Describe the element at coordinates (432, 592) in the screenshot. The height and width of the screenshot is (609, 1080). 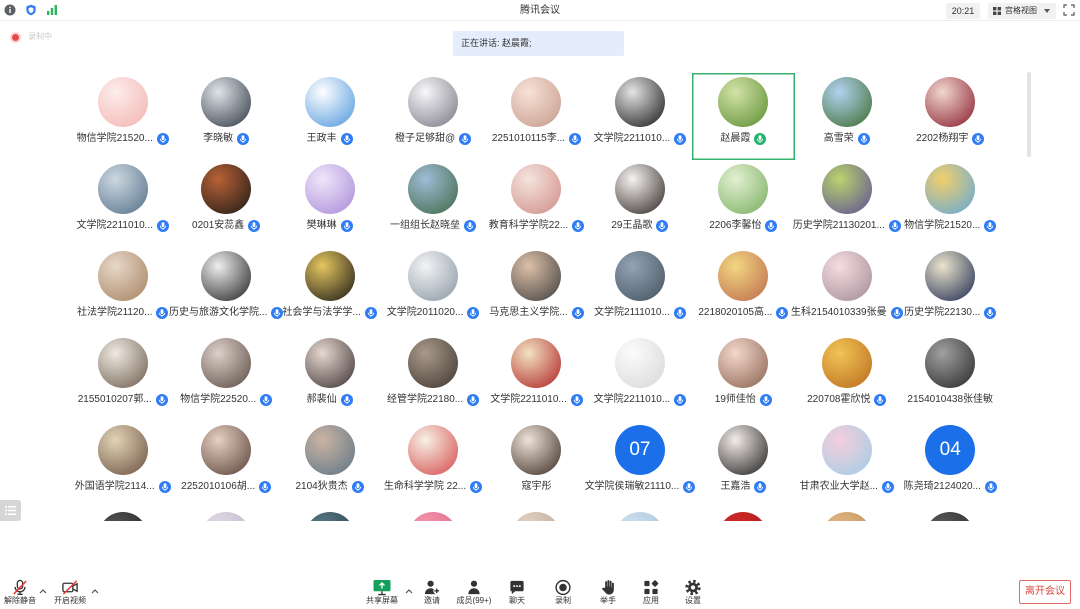
I see `invite-button: 邀请` at that location.